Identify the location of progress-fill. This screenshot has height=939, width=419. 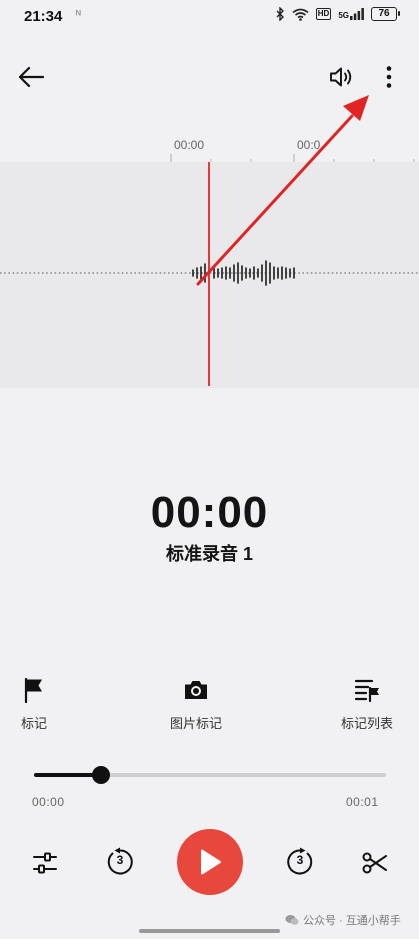
(67, 775).